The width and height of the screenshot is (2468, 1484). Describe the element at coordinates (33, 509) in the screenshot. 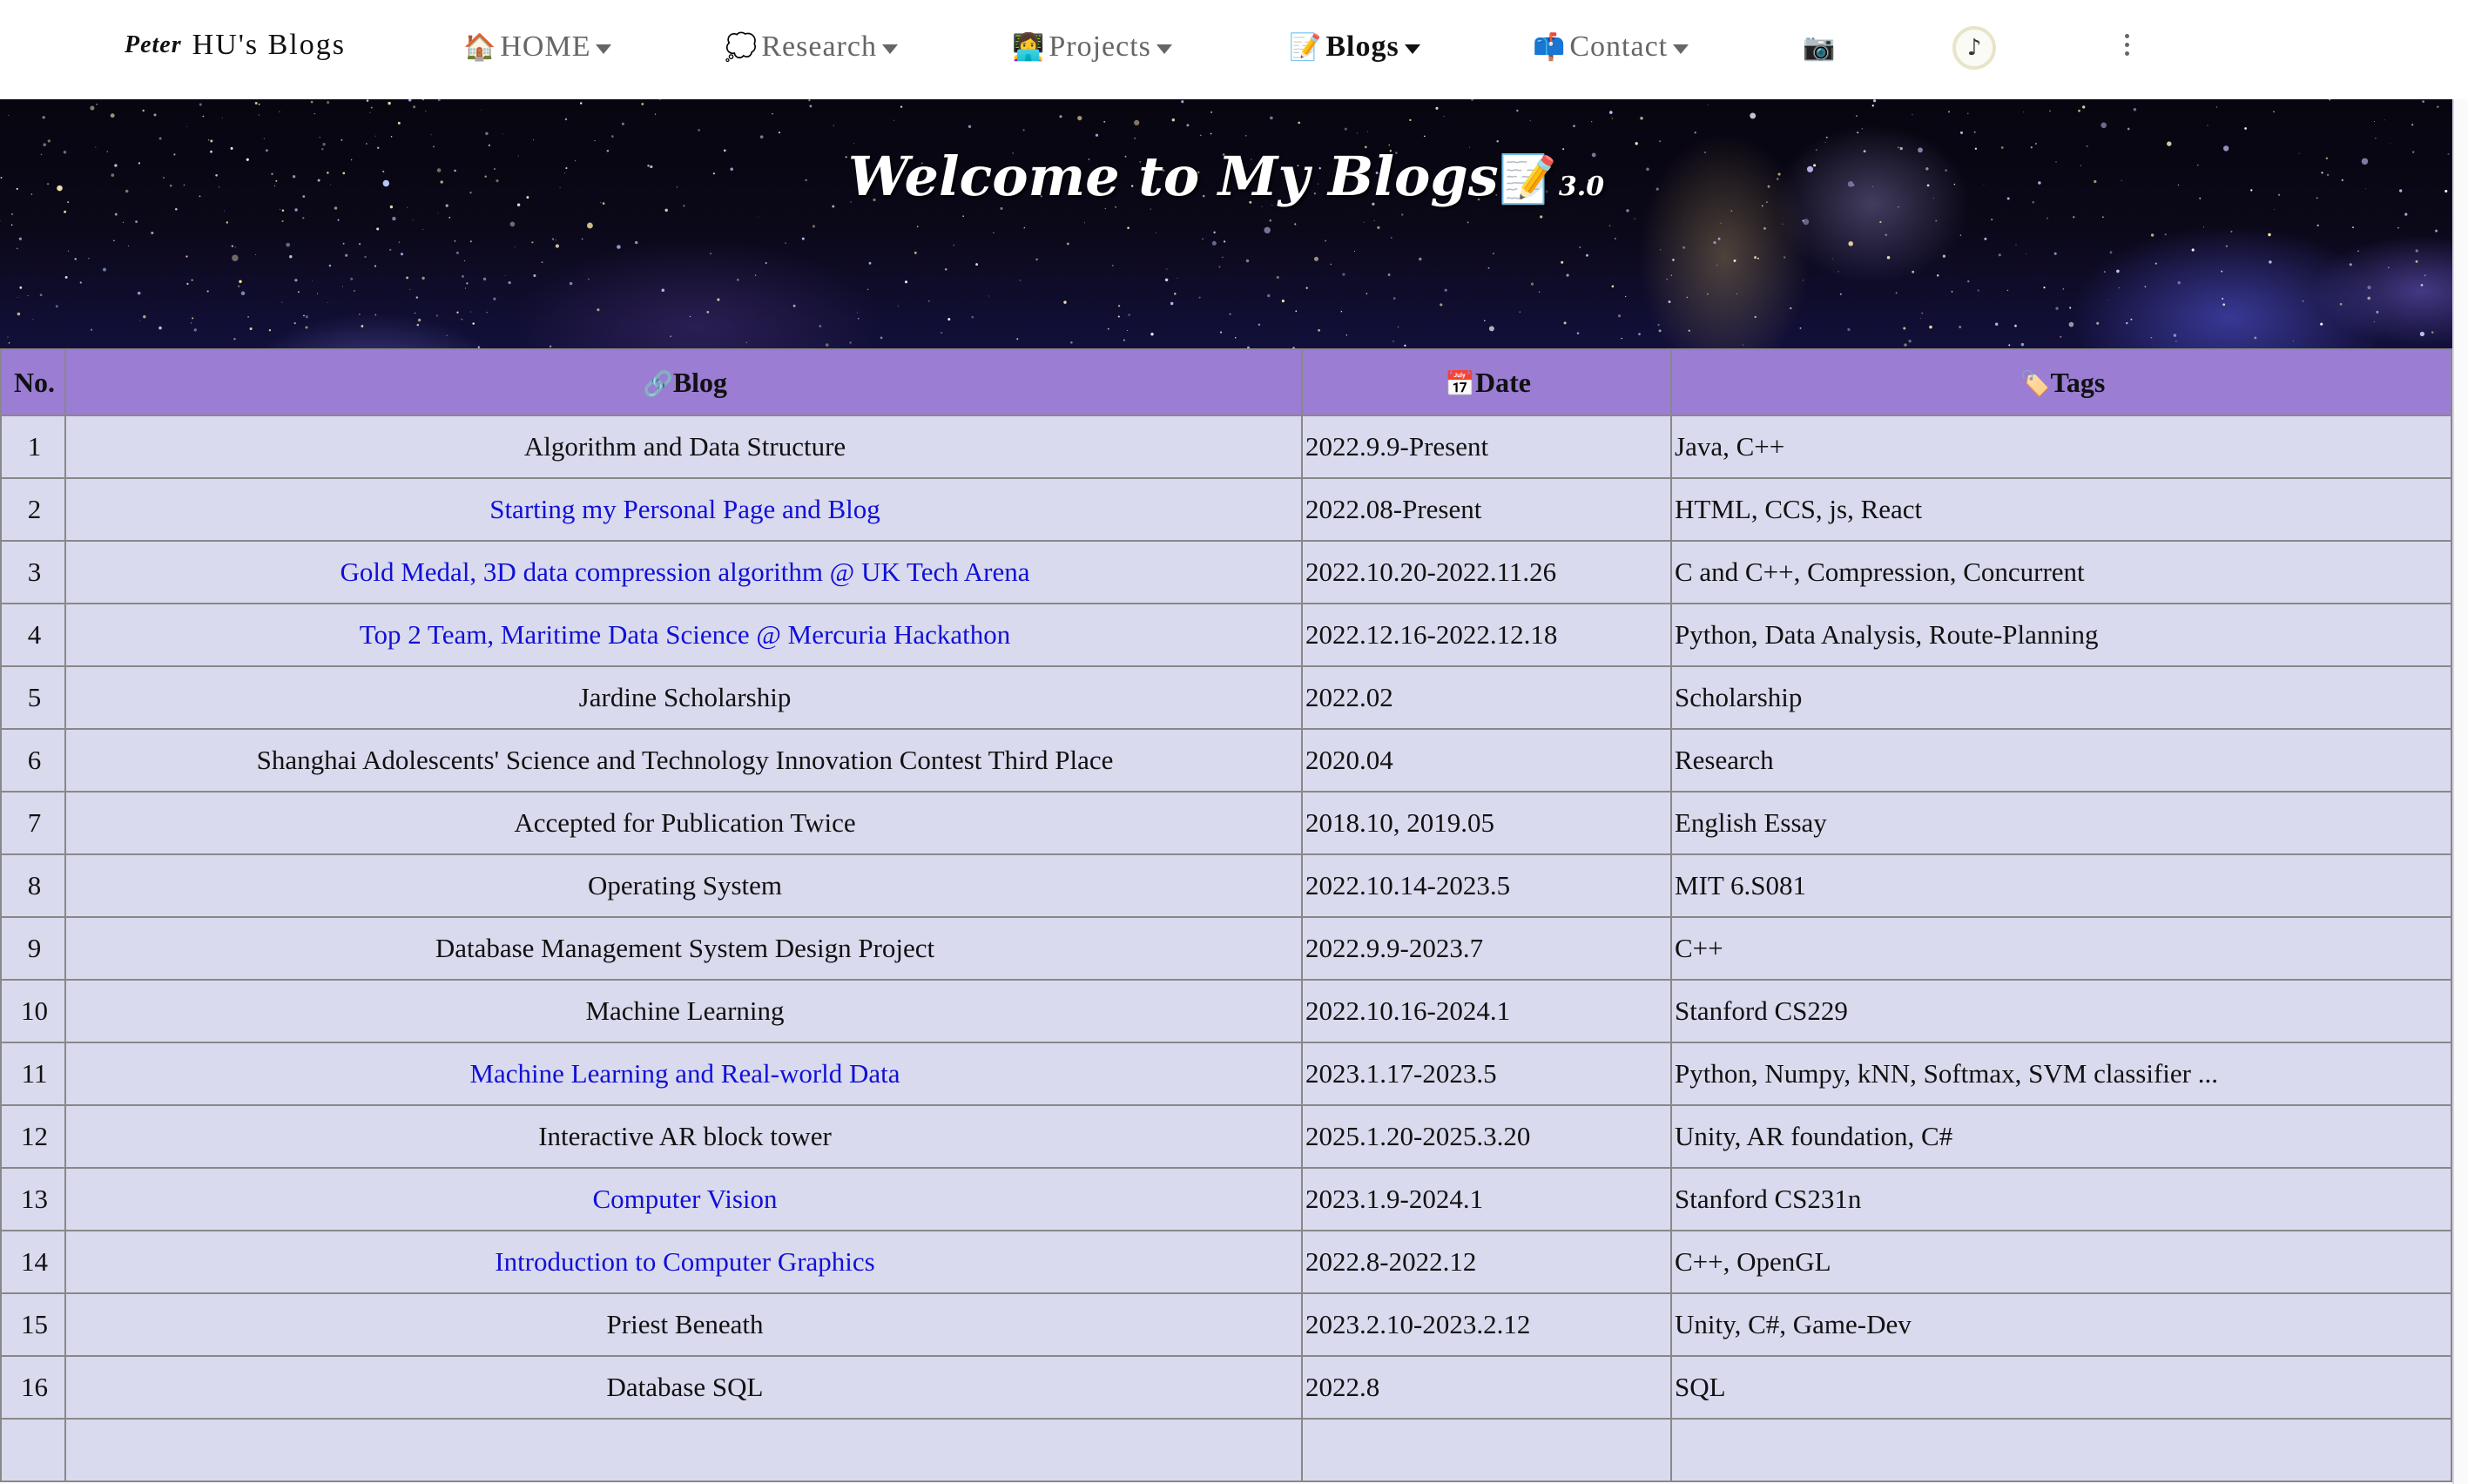

I see `row-number: 2` at that location.